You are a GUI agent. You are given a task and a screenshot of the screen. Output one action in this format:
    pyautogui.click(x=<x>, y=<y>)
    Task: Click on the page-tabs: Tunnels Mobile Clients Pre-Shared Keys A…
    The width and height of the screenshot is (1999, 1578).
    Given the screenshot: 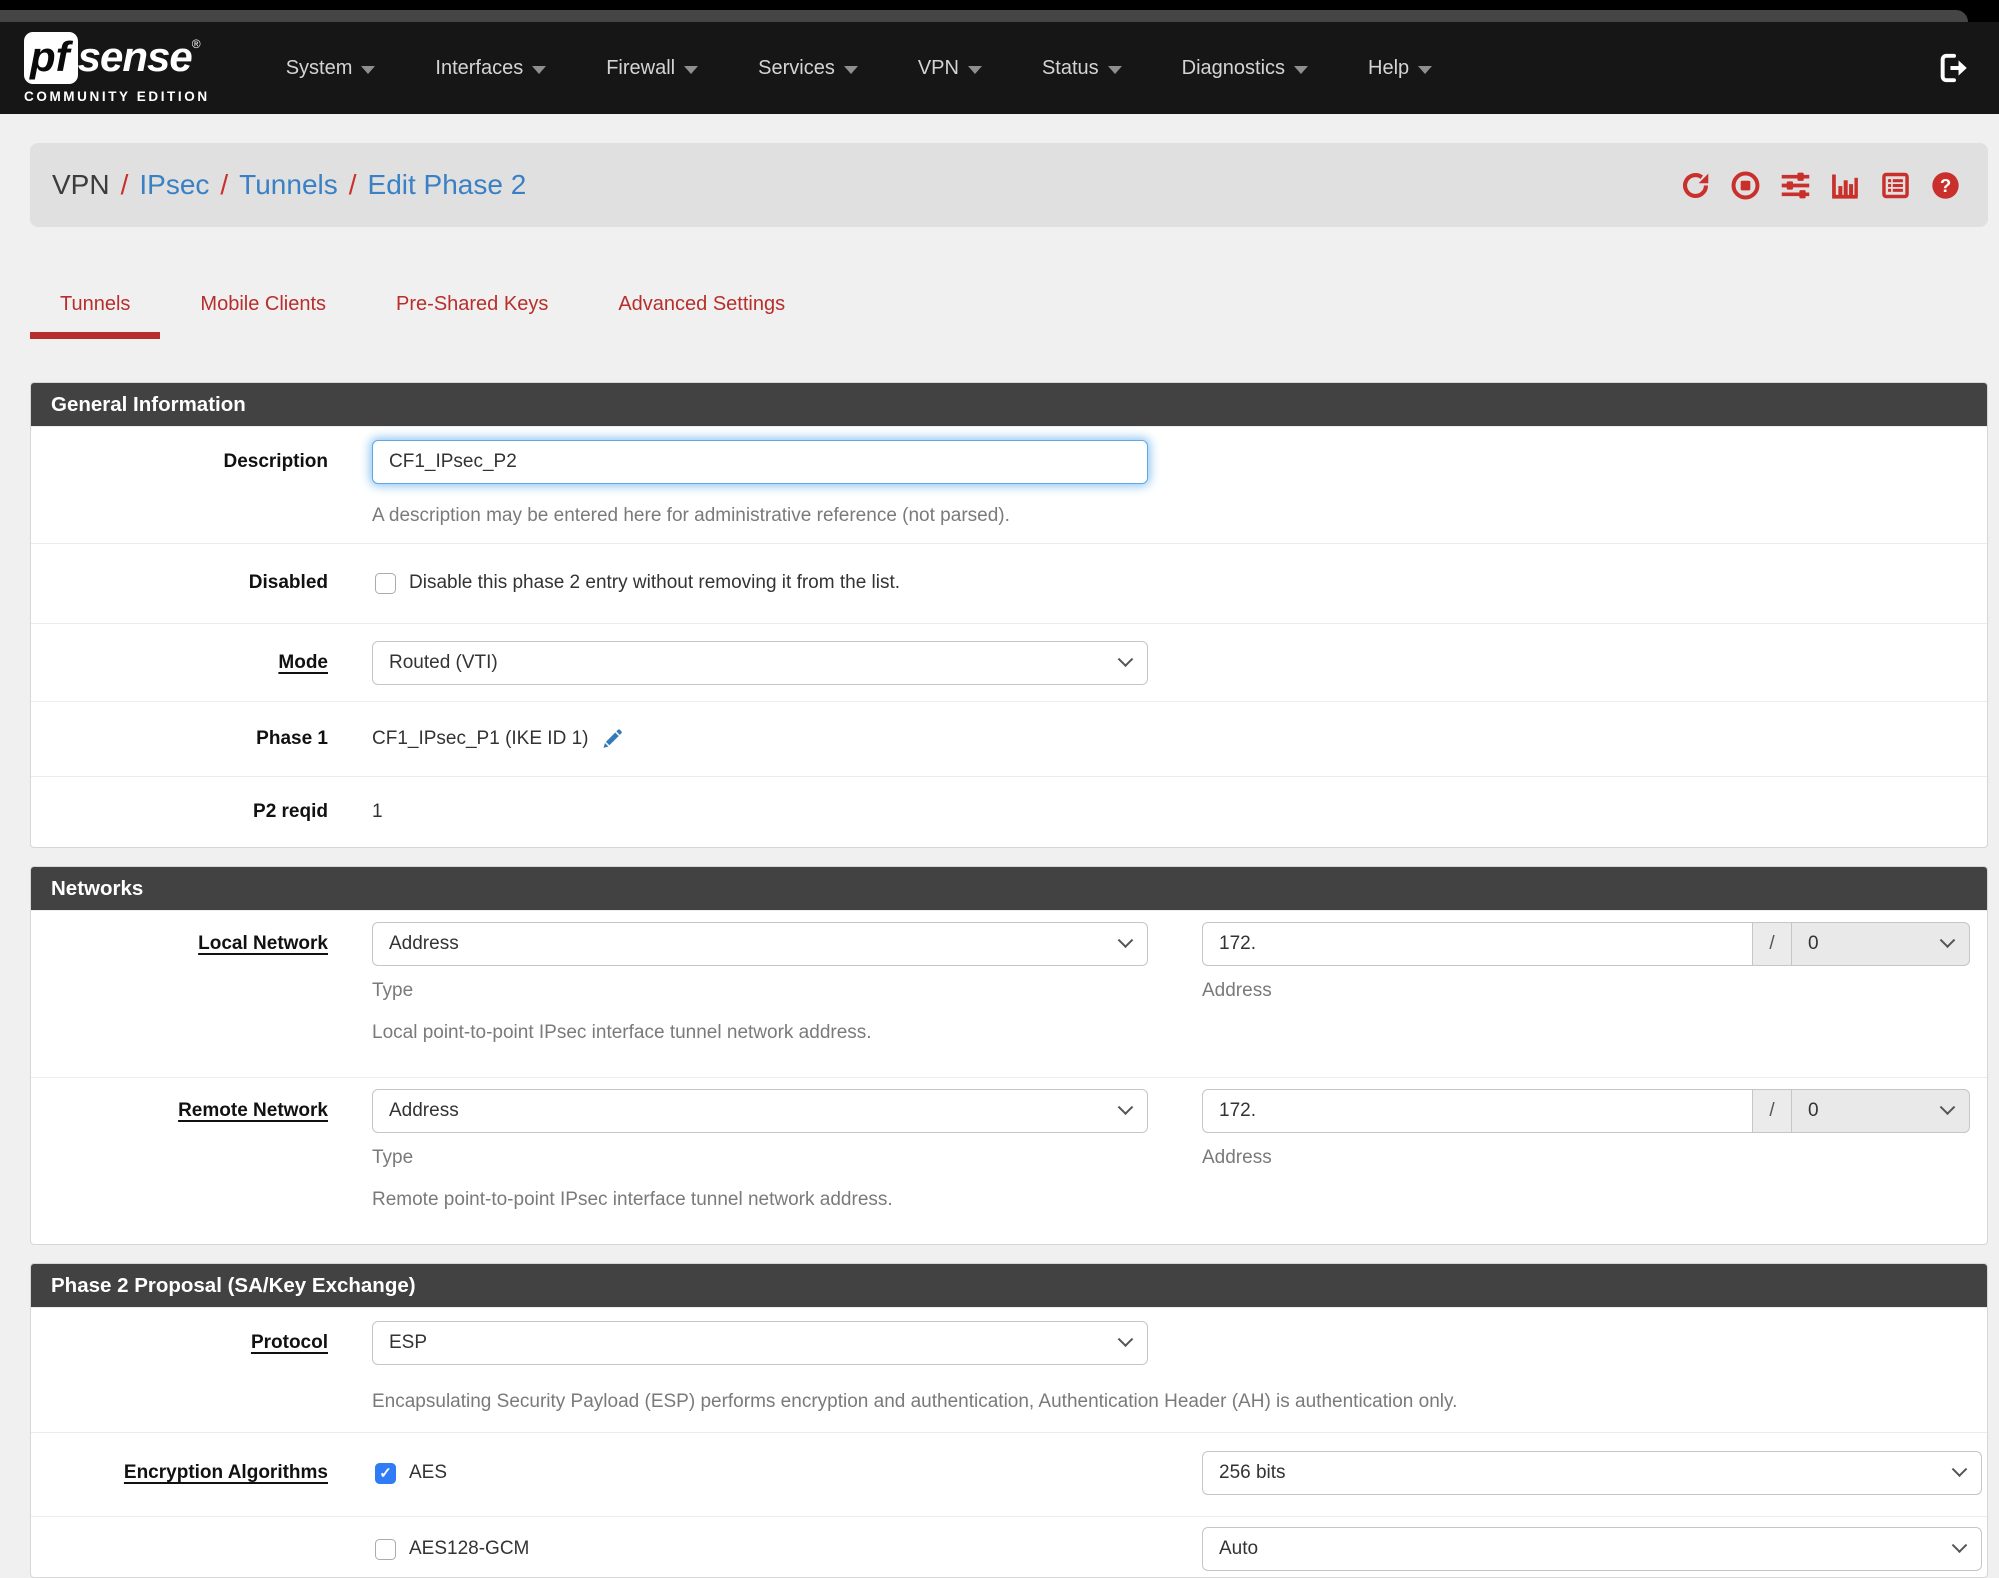 What is the action you would take?
    pyautogui.click(x=1014, y=311)
    